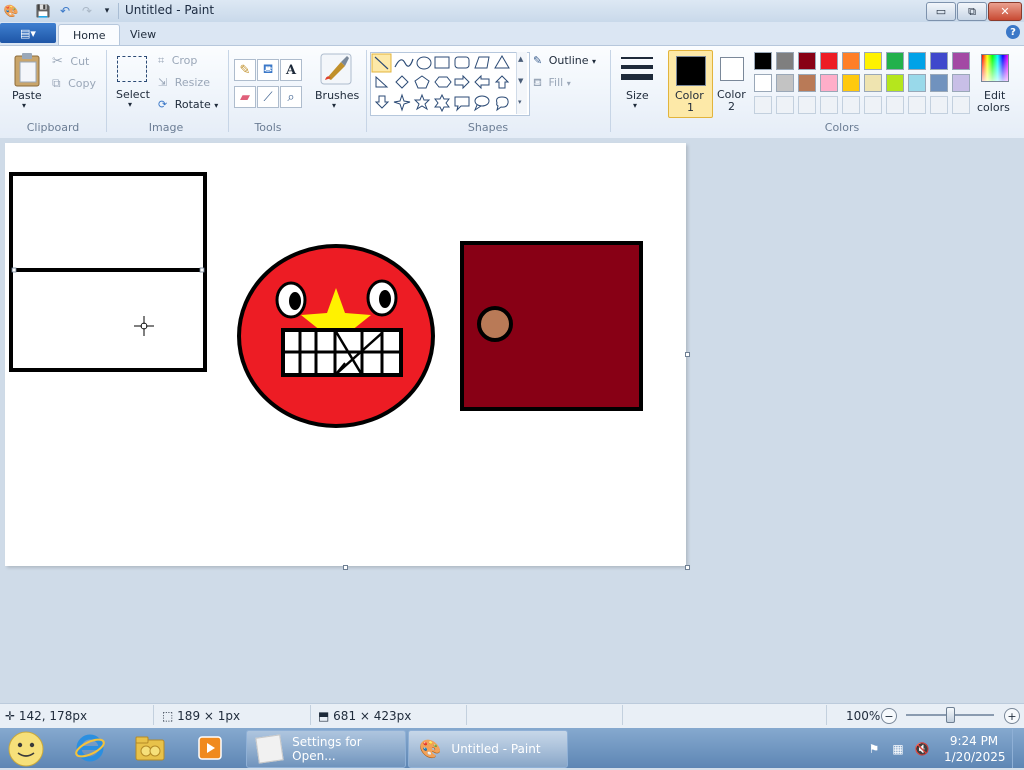  I want to click on show-desktop-button, so click(1018, 748).